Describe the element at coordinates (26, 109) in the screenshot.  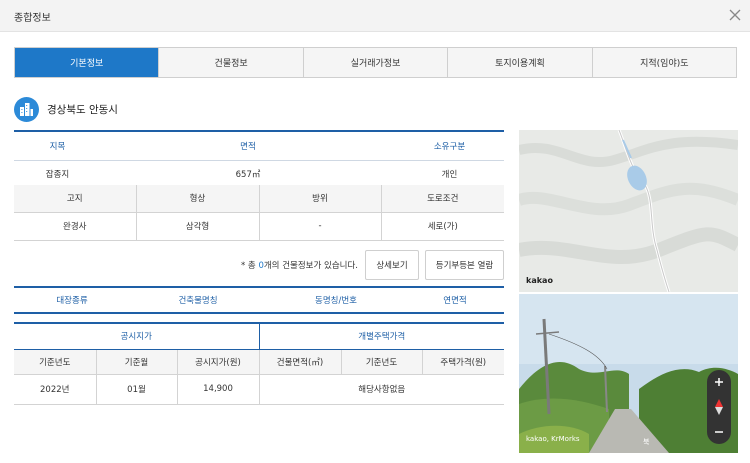
I see `building-icon` at that location.